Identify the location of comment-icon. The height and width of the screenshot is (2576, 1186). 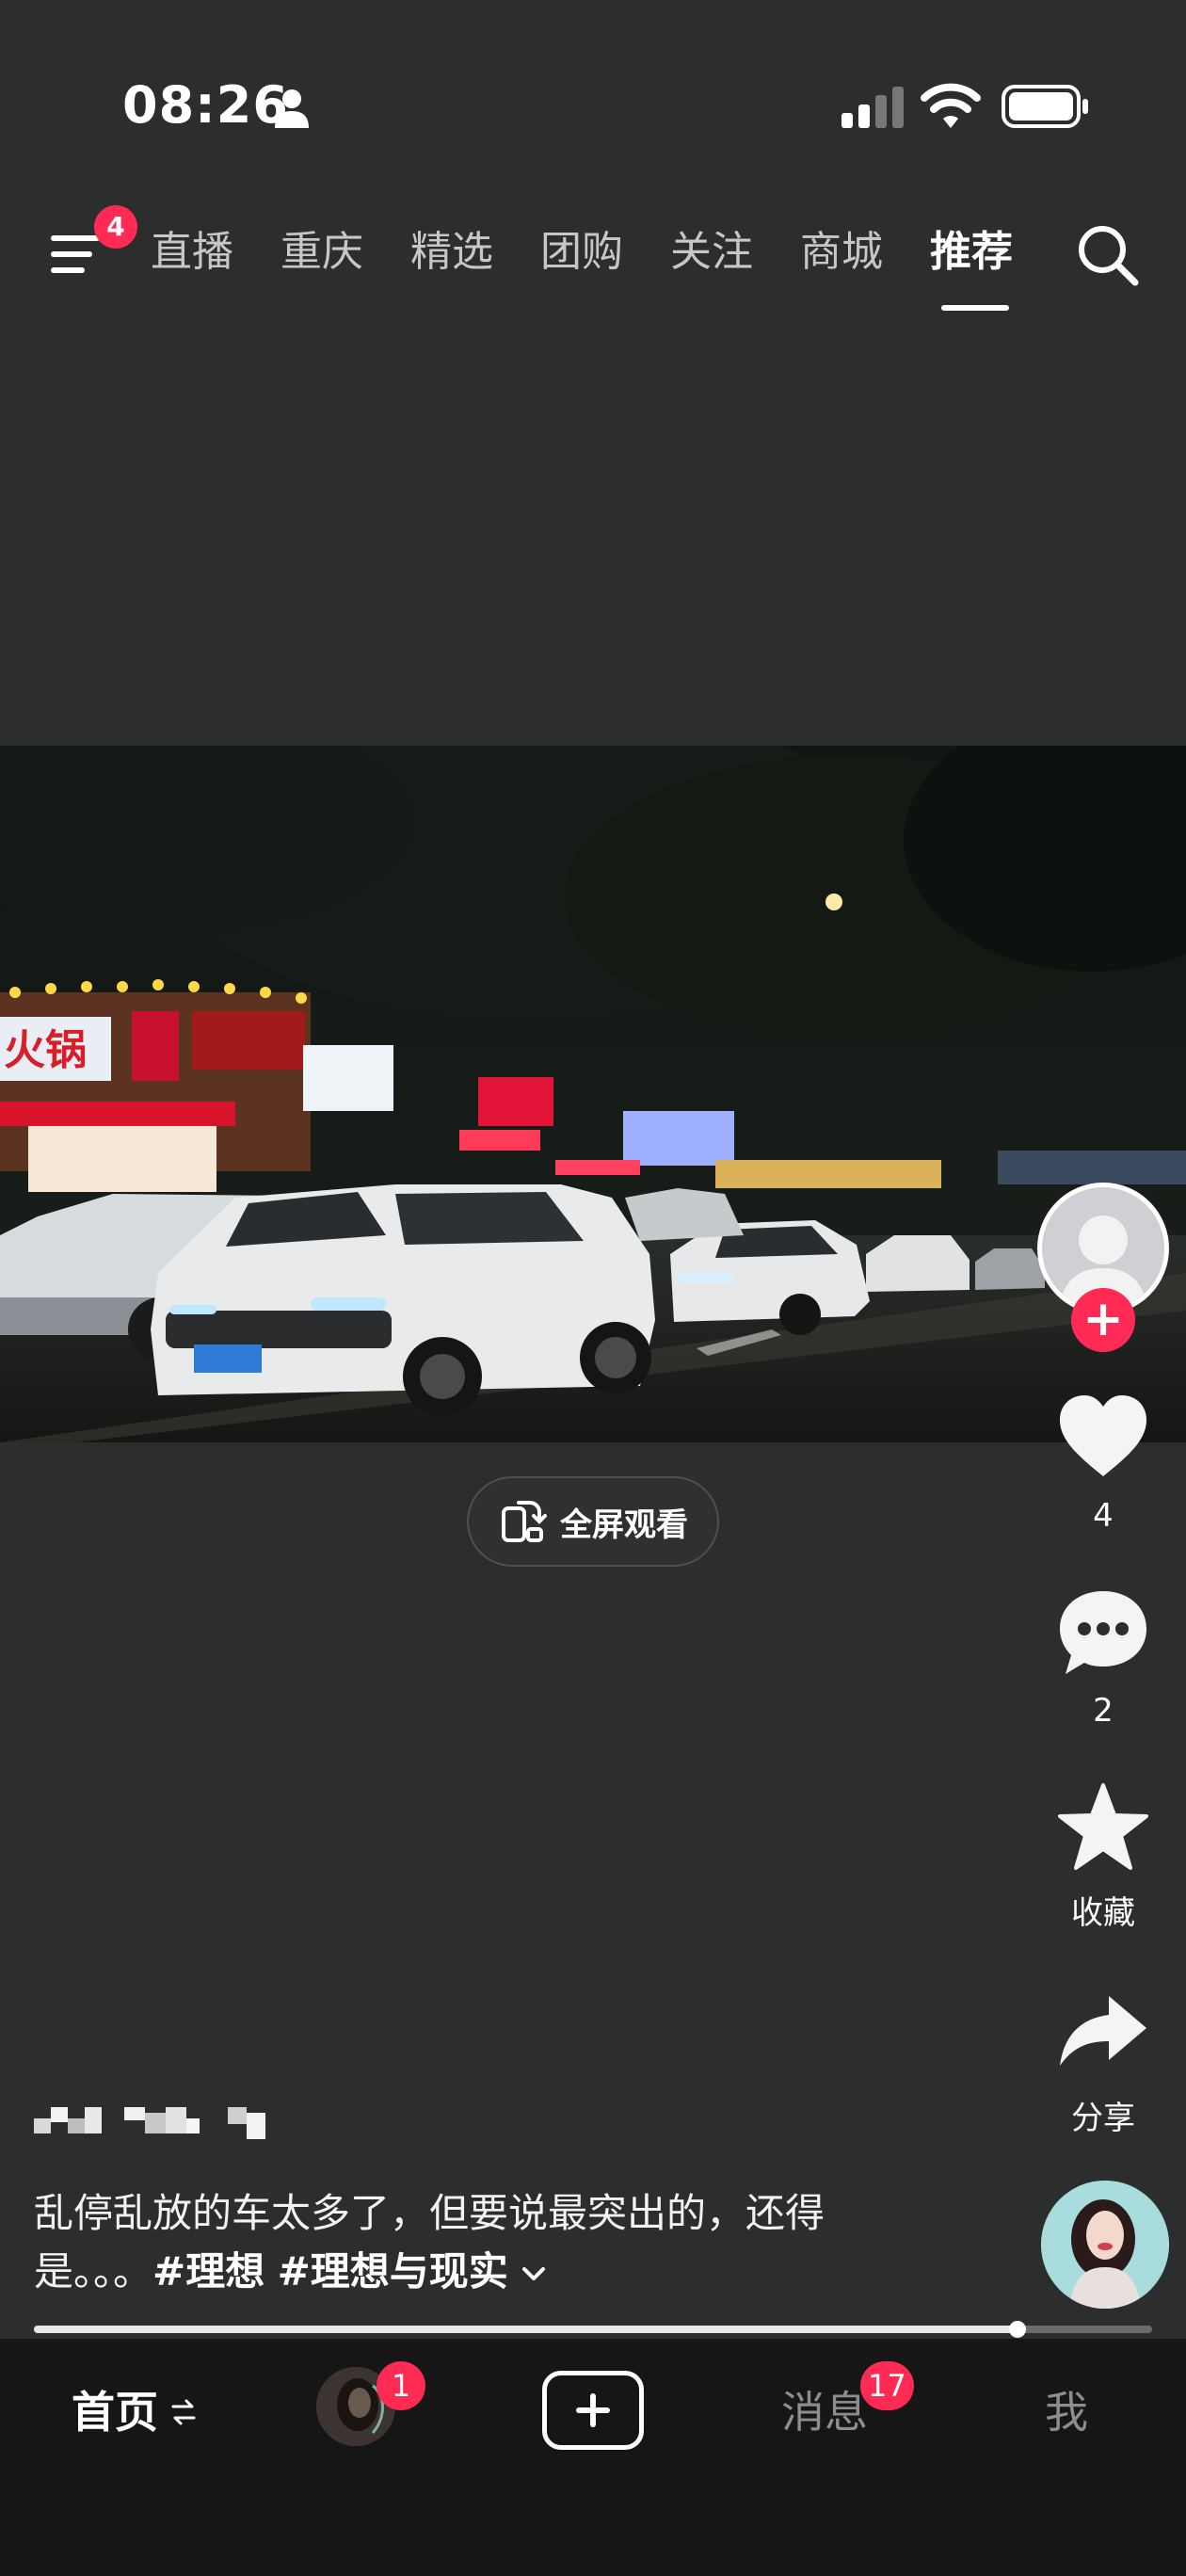
(1103, 1632).